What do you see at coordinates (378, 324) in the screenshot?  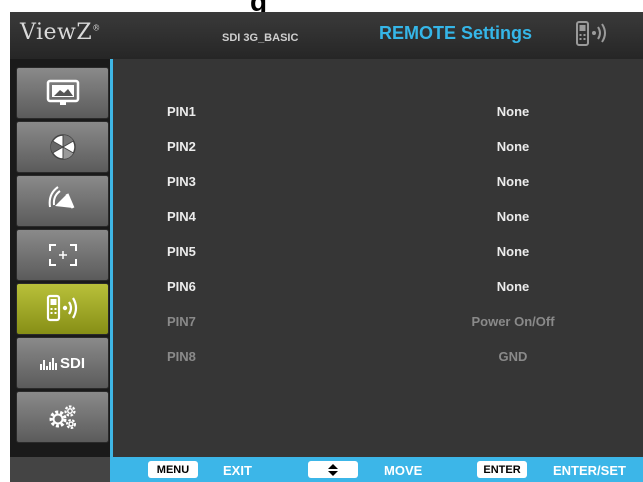 I see `pin7-row: PIN7 Power On/Off` at bounding box center [378, 324].